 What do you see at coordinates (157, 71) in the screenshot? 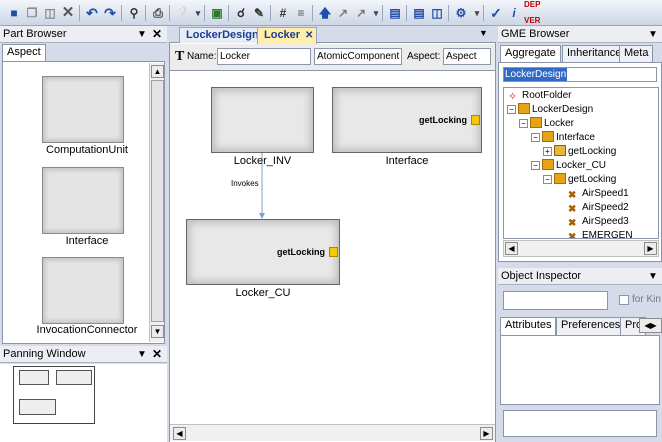
I see `scroll-up-icon: ▲` at bounding box center [157, 71].